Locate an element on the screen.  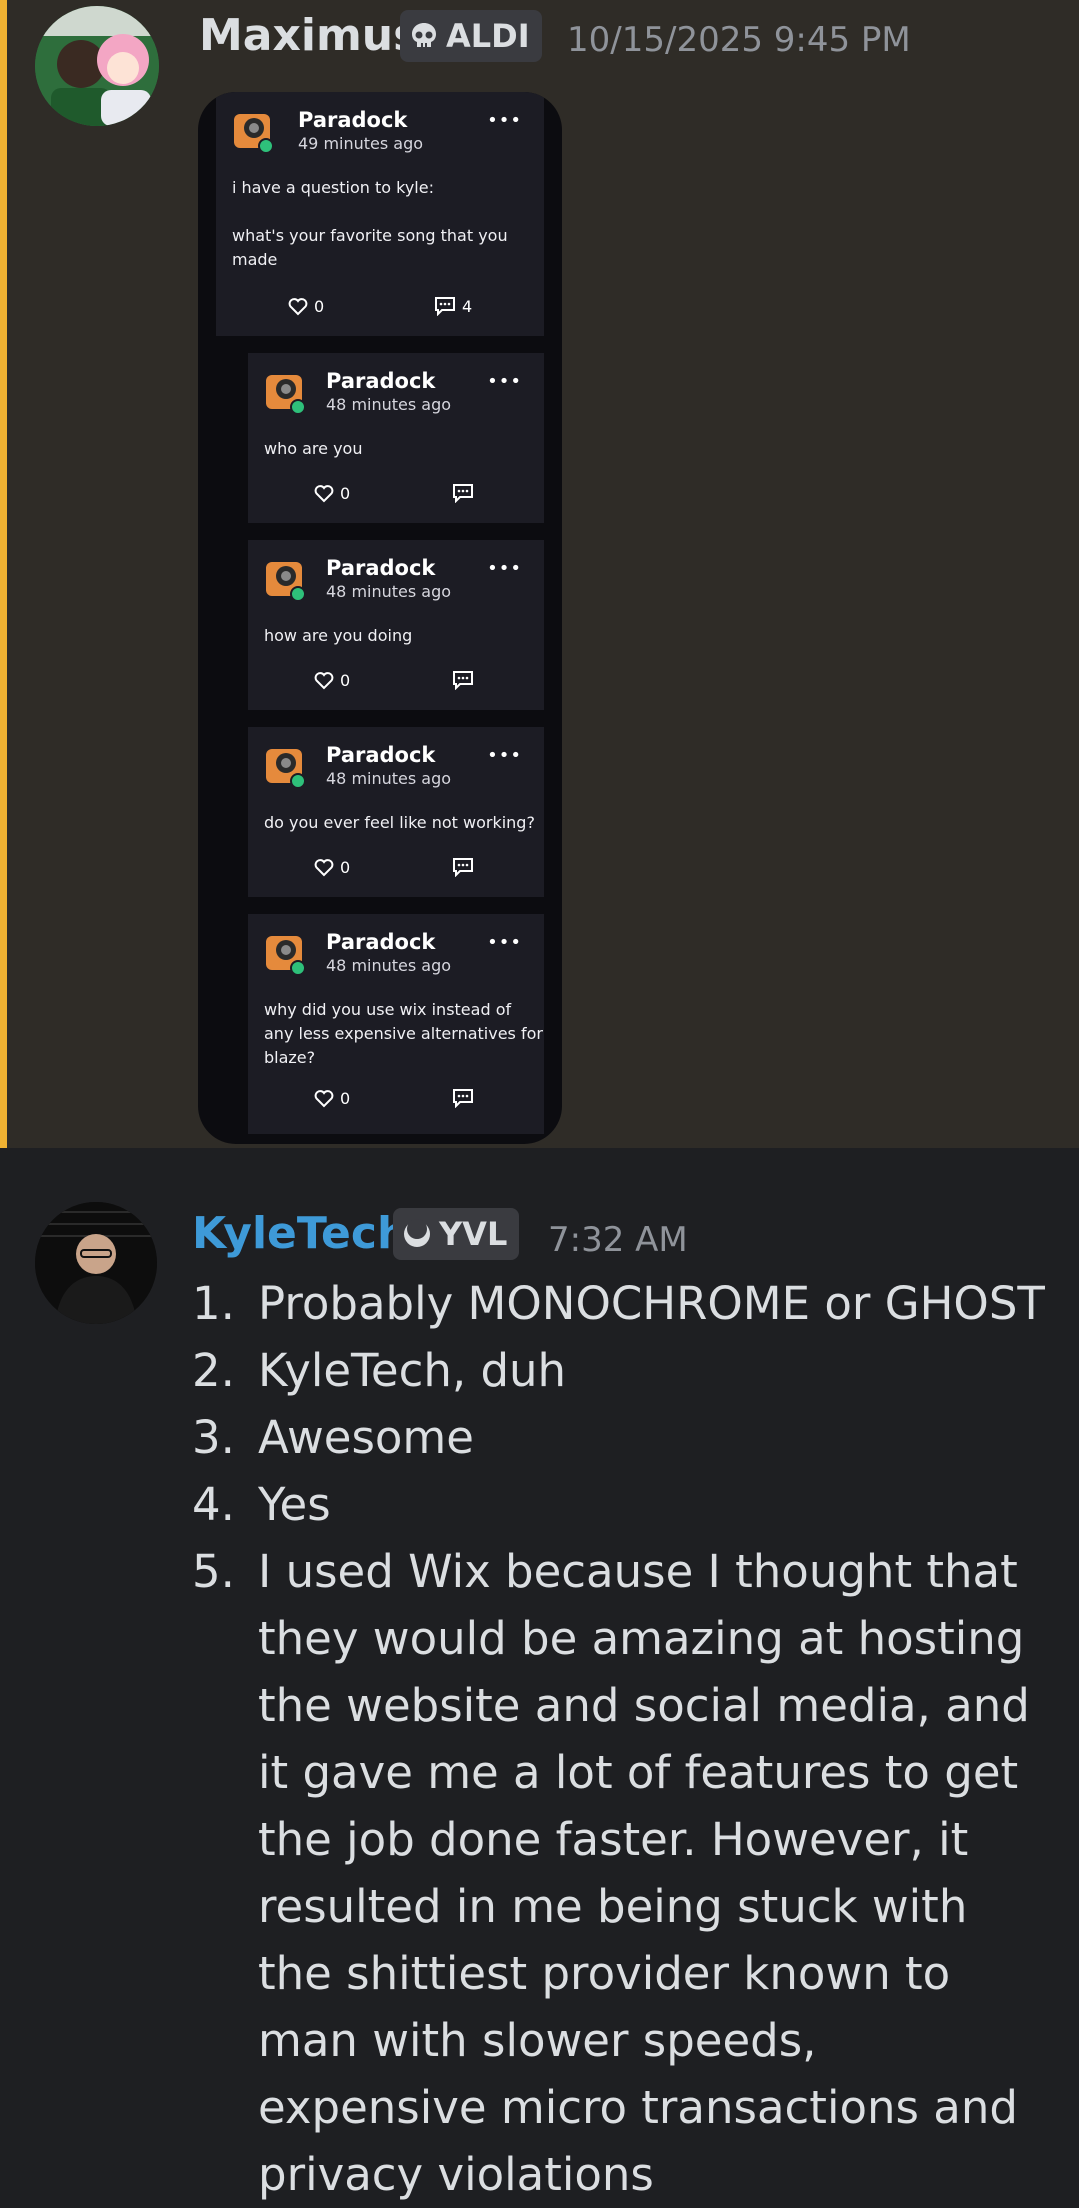
guild-tag-label: YVL is located at coordinates (473, 1234).